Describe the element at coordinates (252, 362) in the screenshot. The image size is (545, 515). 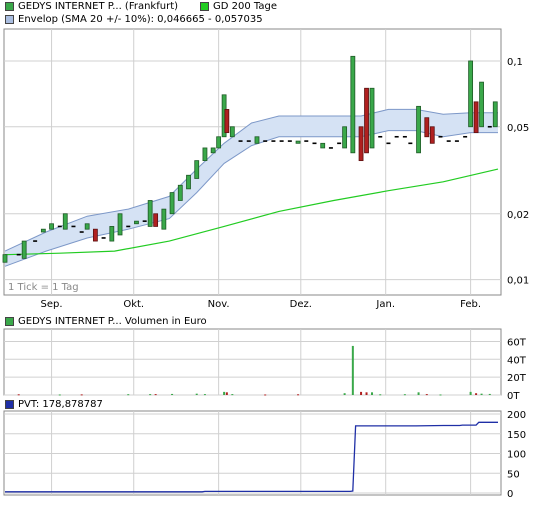
I see `volume-frame` at that location.